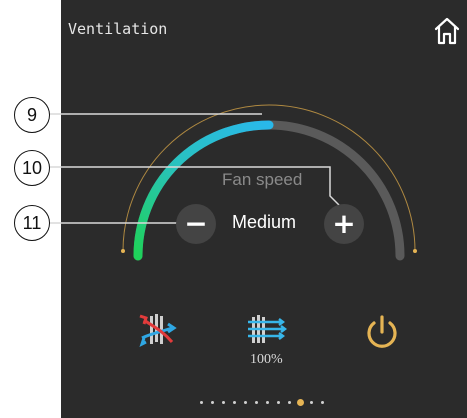 This screenshot has width=467, height=418. What do you see at coordinates (196, 224) in the screenshot?
I see `decrease-speed-button: −` at bounding box center [196, 224].